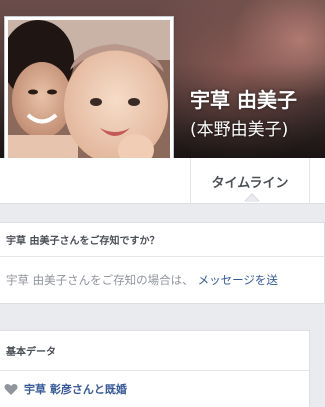  What do you see at coordinates (239, 130) in the screenshot?
I see `profile-alternate-name: (本野由美子)` at bounding box center [239, 130].